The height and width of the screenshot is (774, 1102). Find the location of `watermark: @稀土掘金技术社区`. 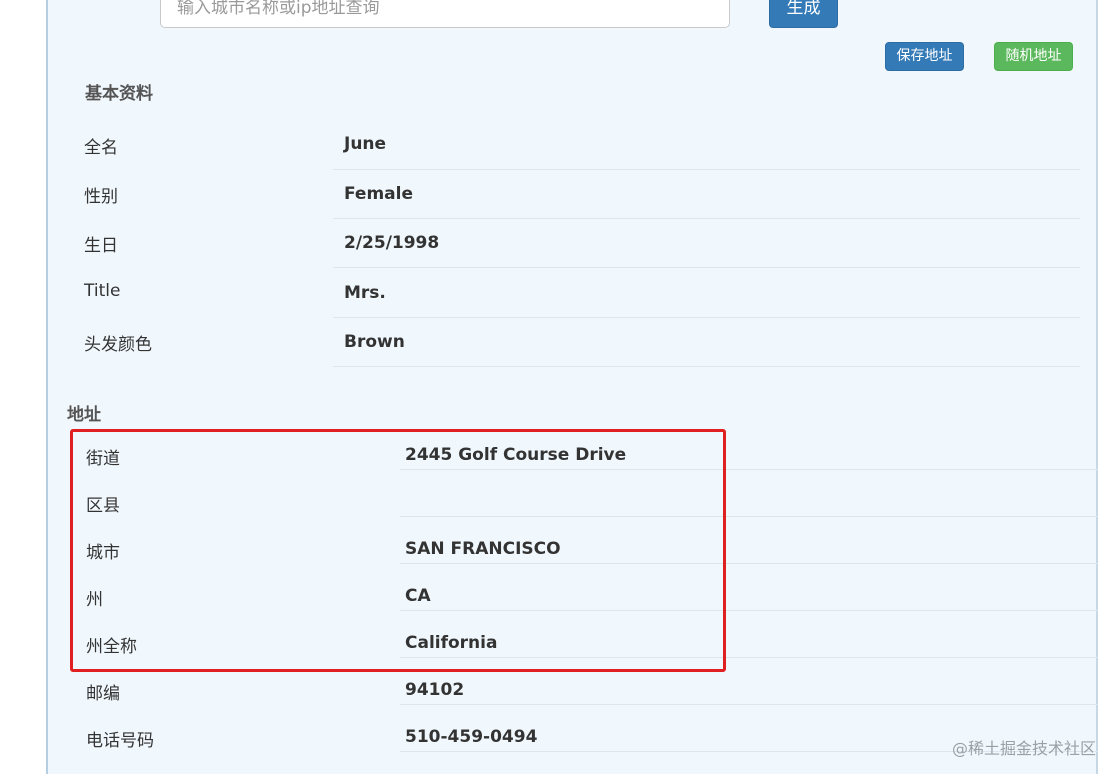

watermark: @稀土掘金技术社区 is located at coordinates (1023, 748).